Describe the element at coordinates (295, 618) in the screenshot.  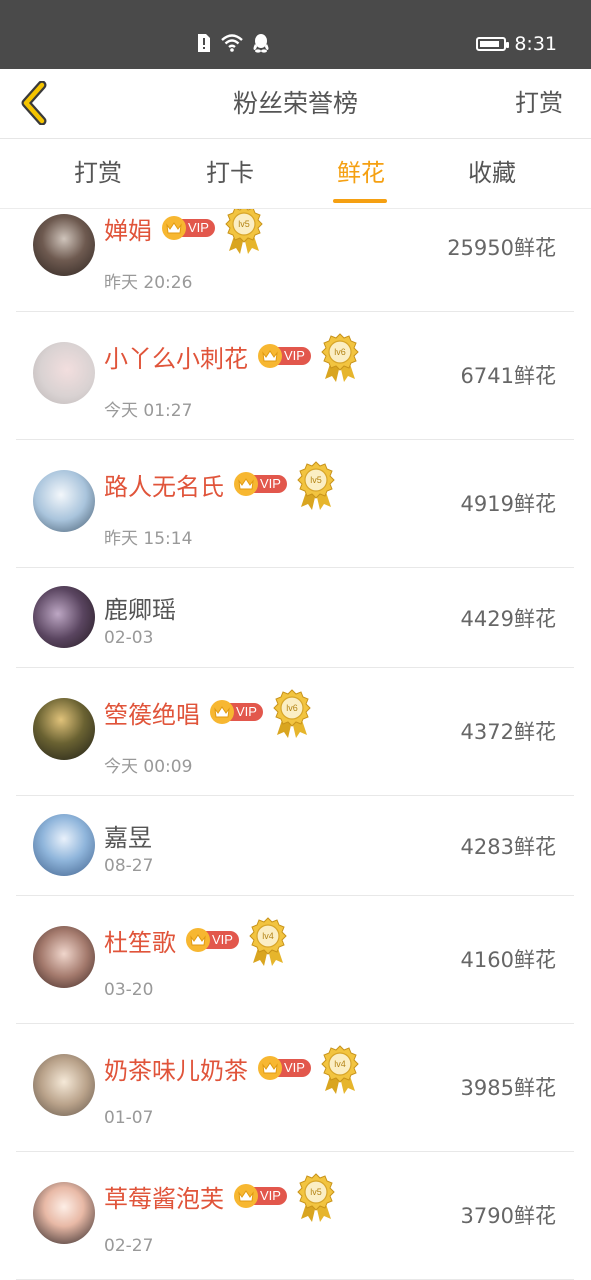
I see `fan-row: 鹿卿瑶 02-03 4429鲜花` at that location.